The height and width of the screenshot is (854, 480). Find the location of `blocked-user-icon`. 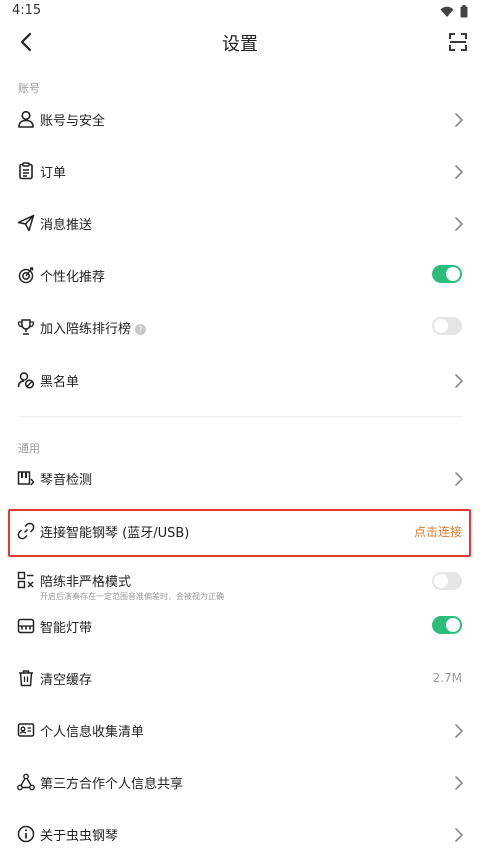

blocked-user-icon is located at coordinates (26, 380).